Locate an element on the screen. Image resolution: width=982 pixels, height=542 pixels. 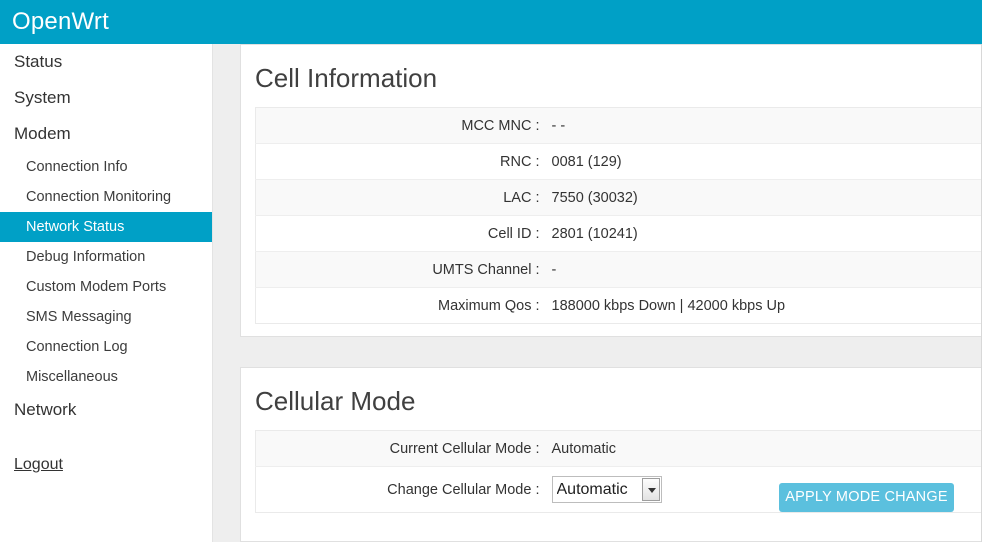
table-row: UMTS Channel : - is located at coordinates (618, 269).